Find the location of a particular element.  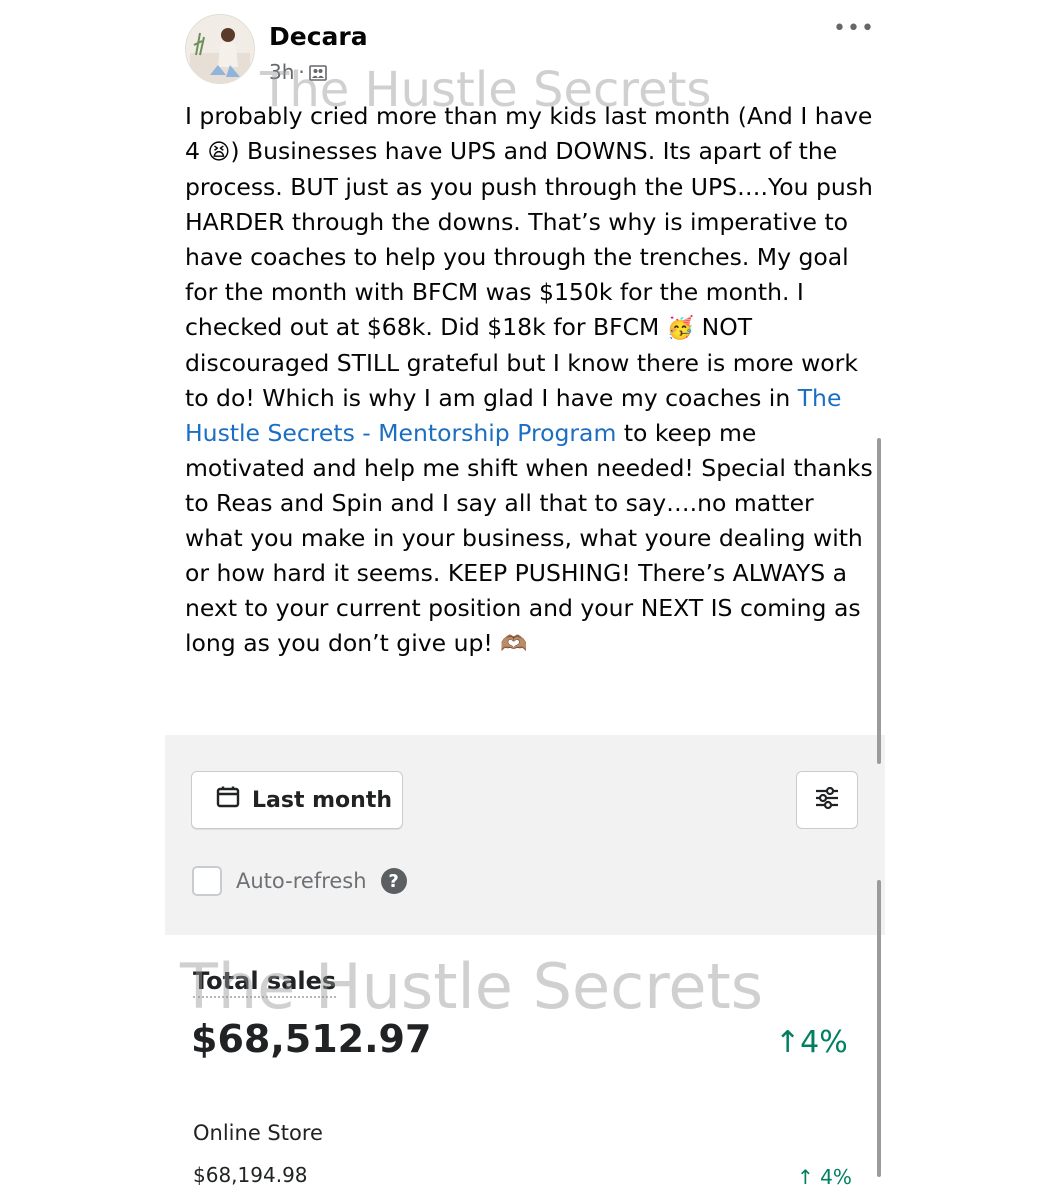

post-timestamp: 3h is located at coordinates (281, 72).